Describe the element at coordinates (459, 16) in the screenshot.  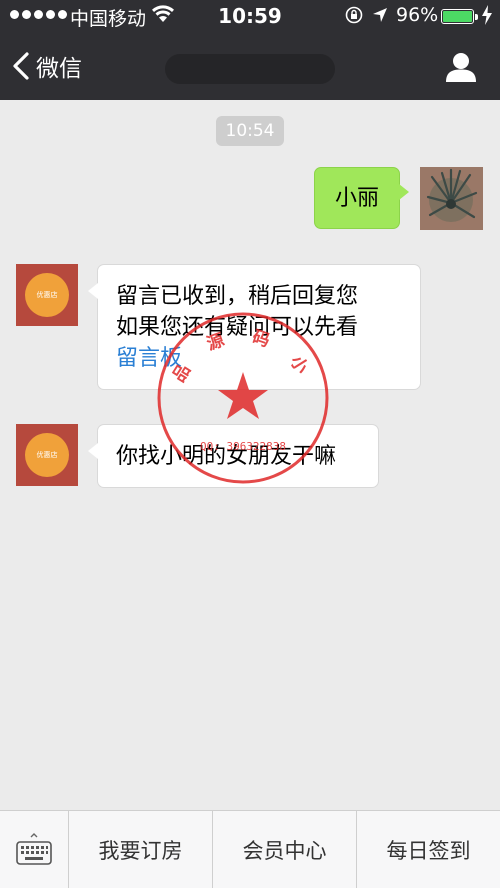
I see `battery-icon` at that location.